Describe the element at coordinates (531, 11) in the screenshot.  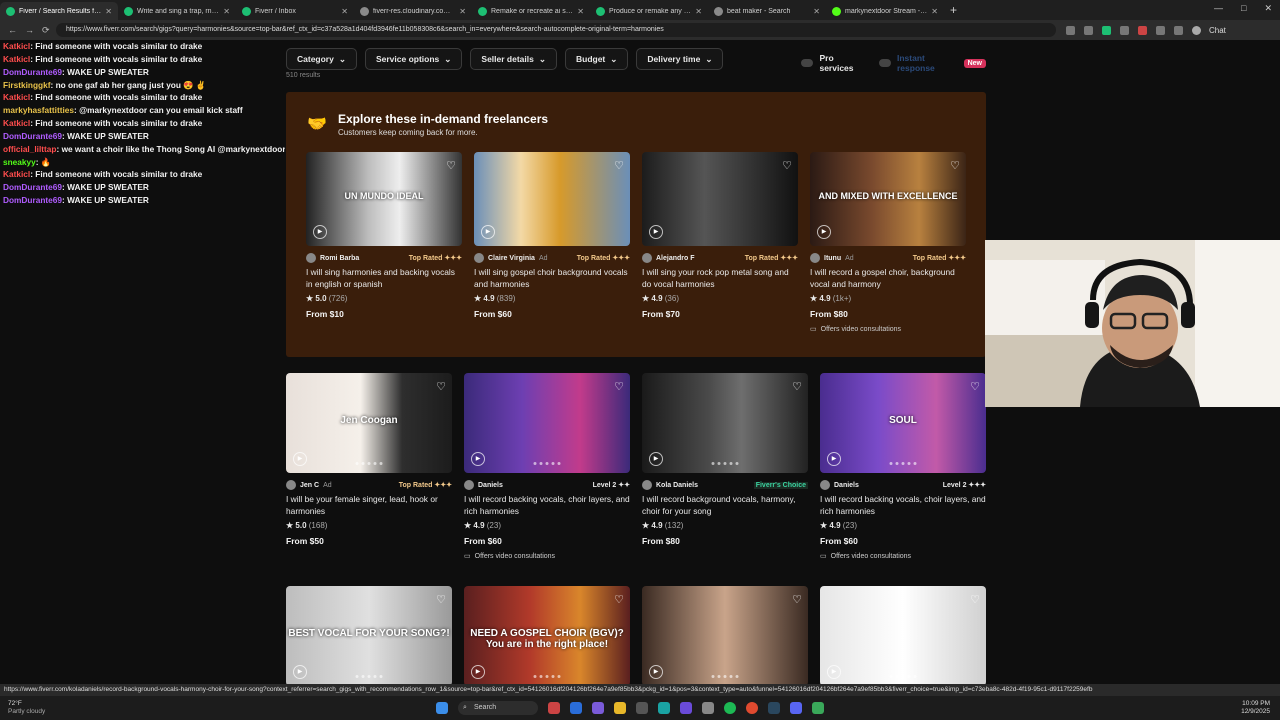
I see `browser-tab: Remake or recreate ai song to hig✕` at that location.